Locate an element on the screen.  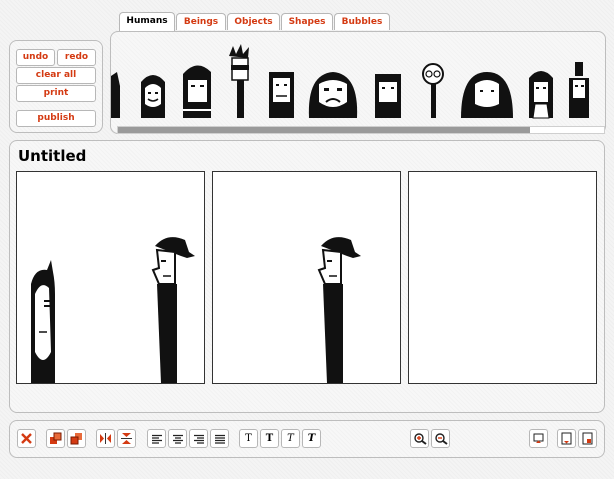
text-bold-button: T is located at coordinates (269, 438).